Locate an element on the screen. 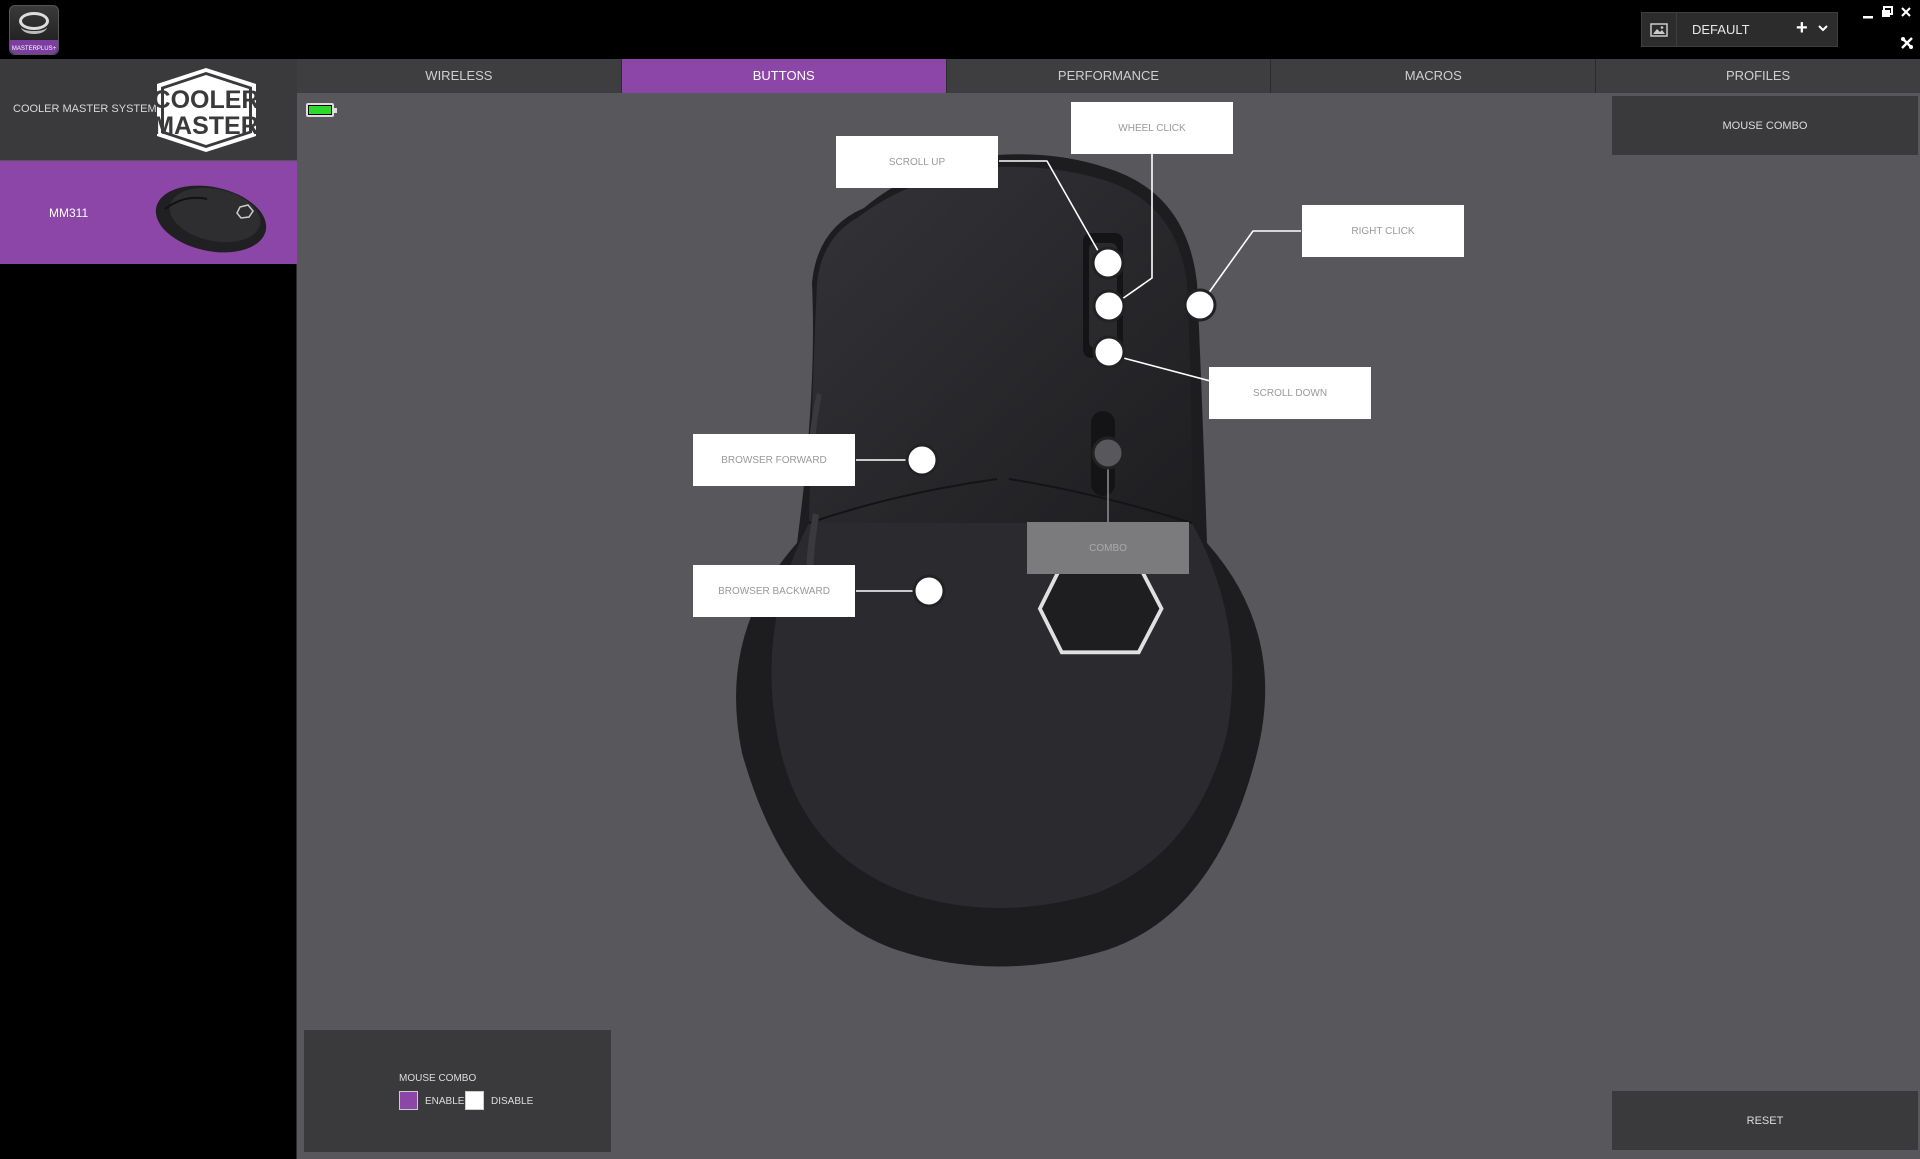 This screenshot has width=1920, height=1159. device-cooler-master-system: COOLER MASTER SYSTEM COOLER MASTER is located at coordinates (148, 110).